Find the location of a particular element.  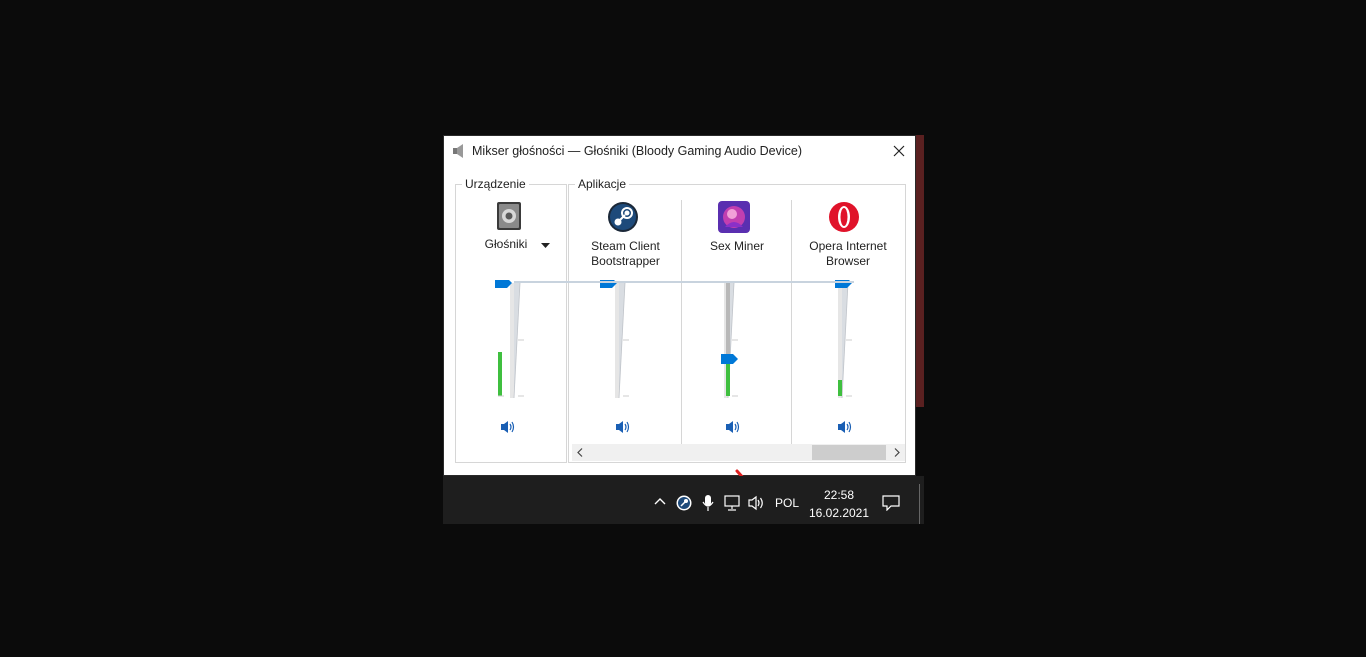

close-button is located at coordinates (899, 151).